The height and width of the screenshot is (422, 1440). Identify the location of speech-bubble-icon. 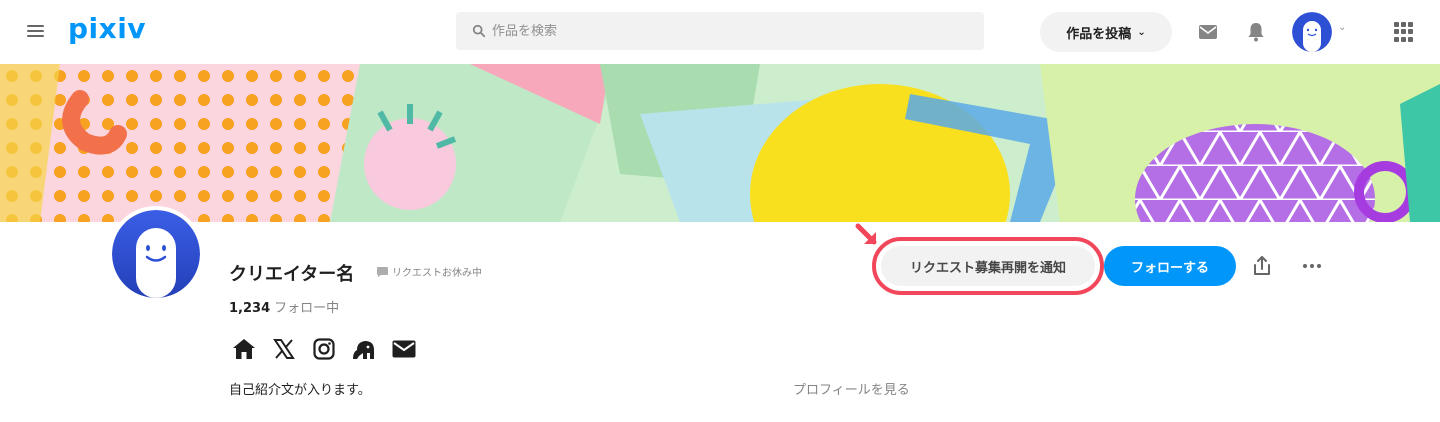
(382, 271).